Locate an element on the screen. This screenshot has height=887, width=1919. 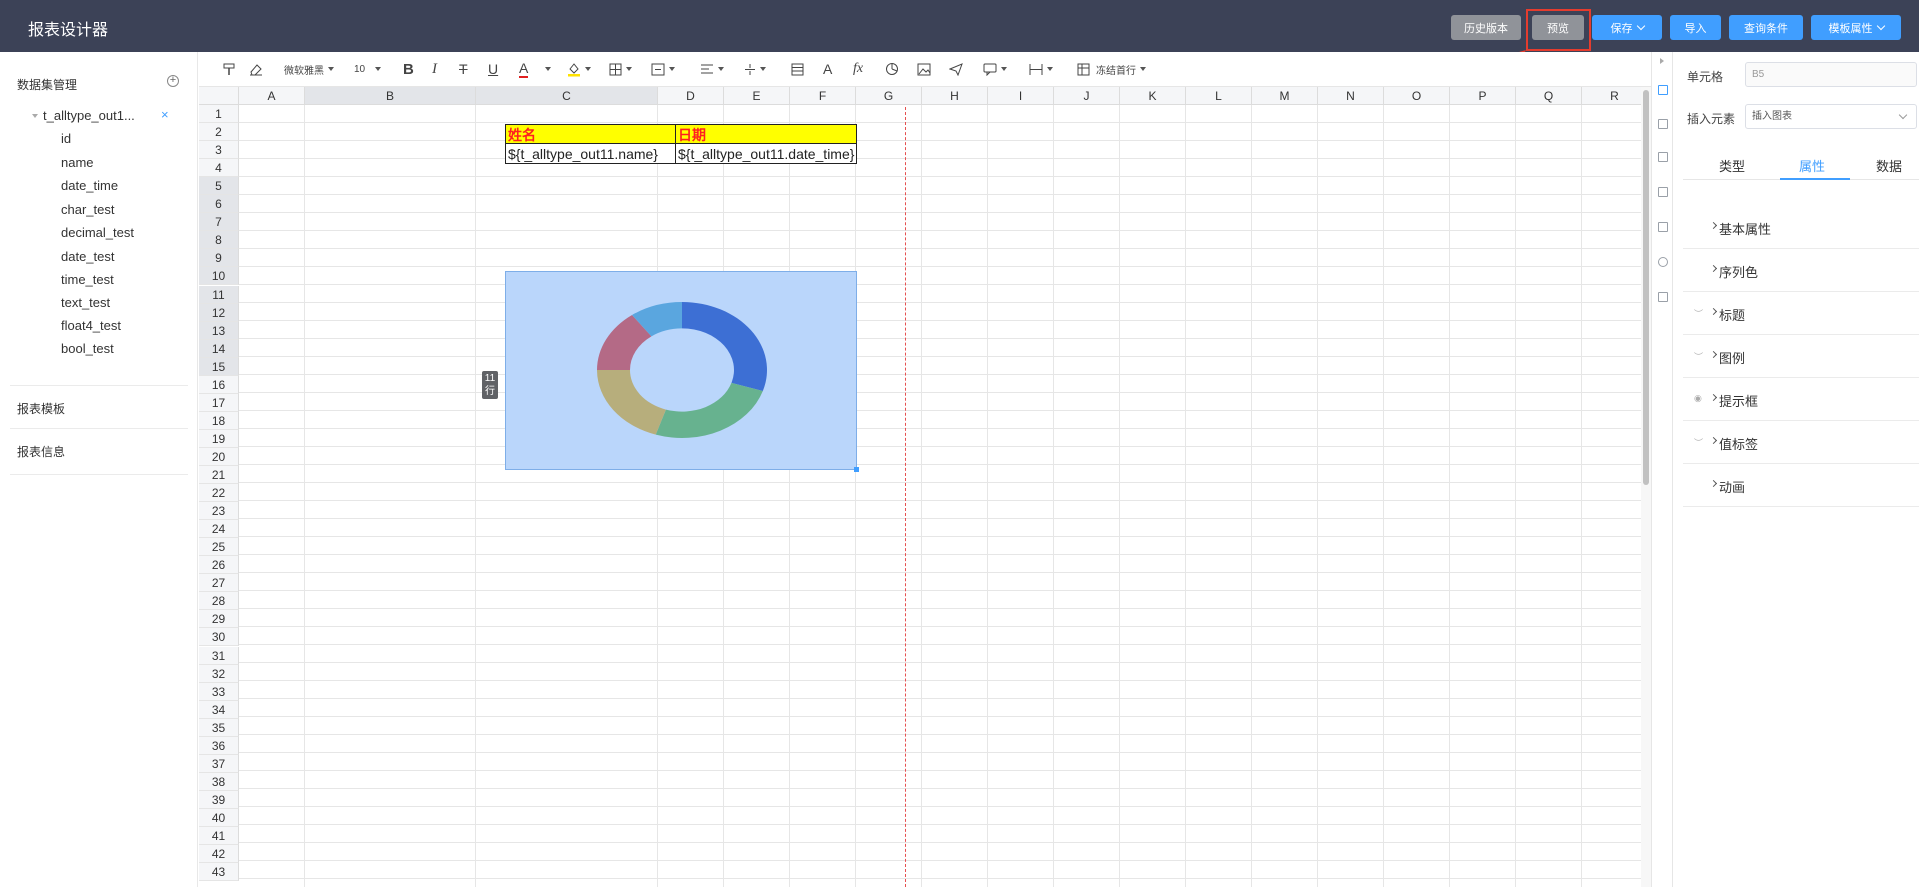
cell-b2: 姓名 is located at coordinates (590, 134).